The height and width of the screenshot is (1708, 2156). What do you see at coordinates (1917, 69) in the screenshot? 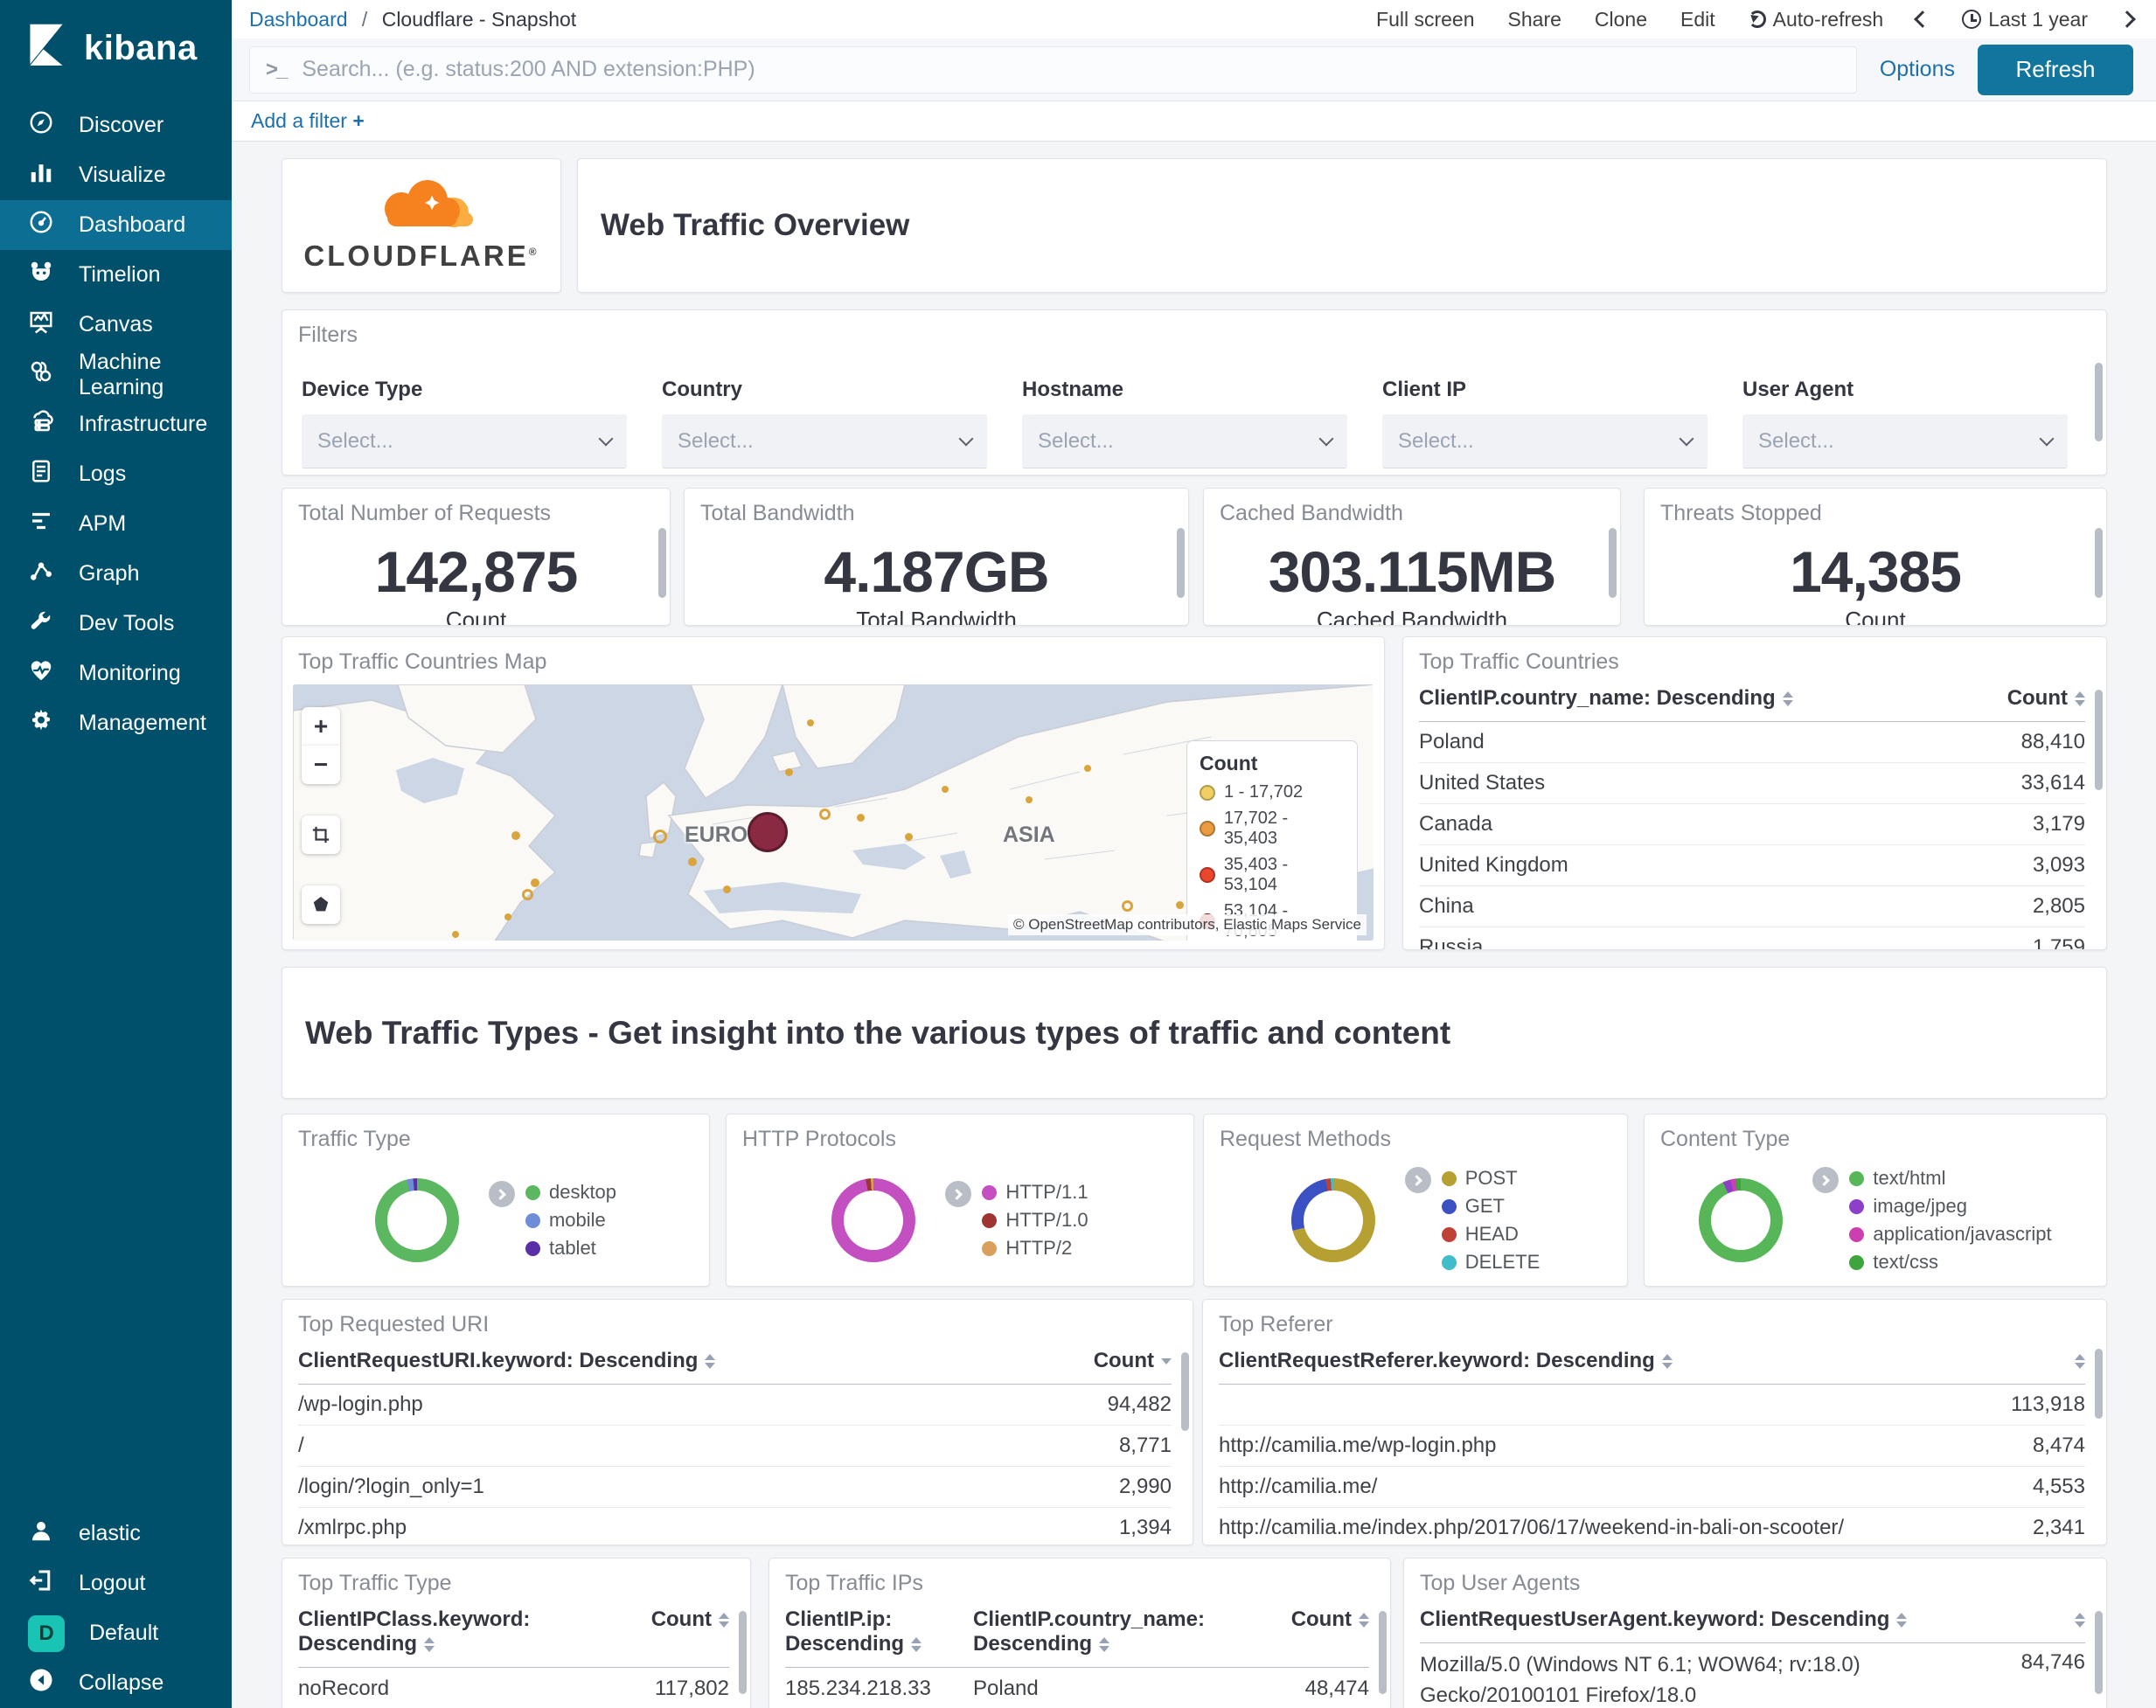
I see `options-link: Options` at bounding box center [1917, 69].